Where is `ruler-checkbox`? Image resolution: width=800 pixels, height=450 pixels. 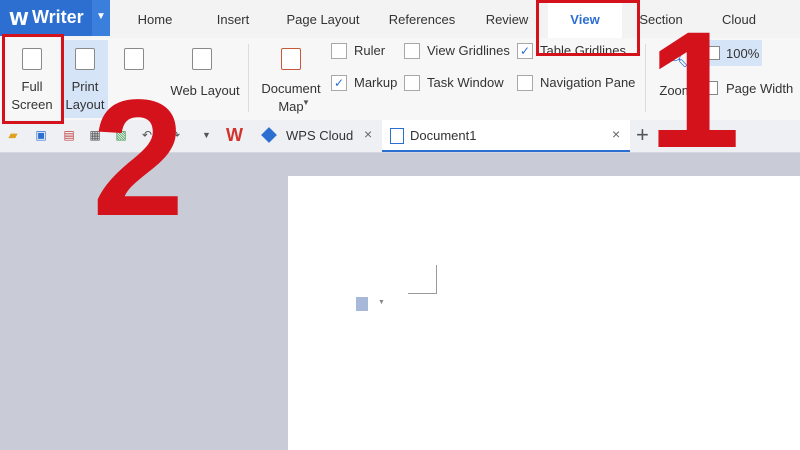 ruler-checkbox is located at coordinates (339, 51).